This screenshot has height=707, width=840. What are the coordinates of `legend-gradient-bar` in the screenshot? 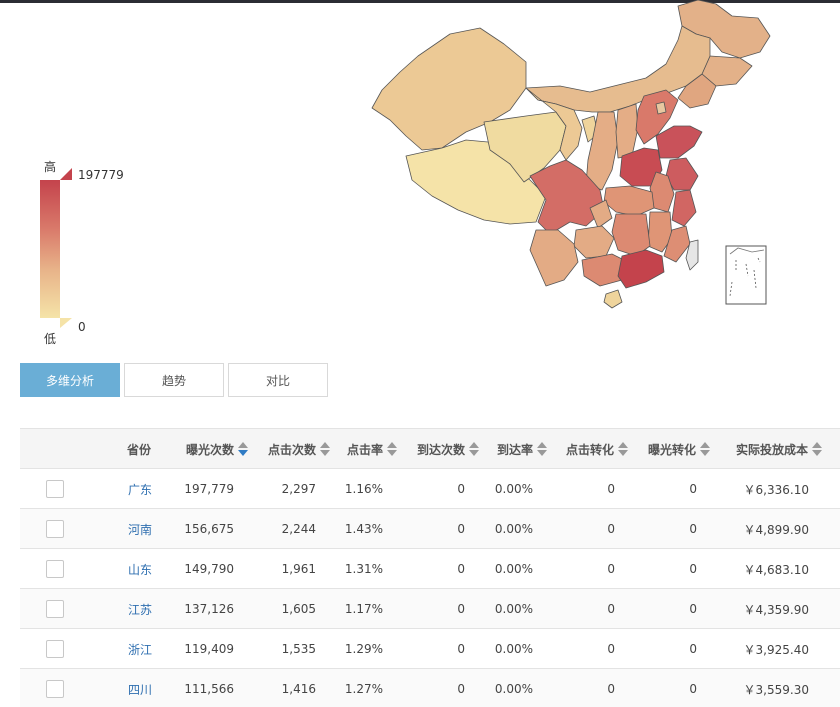 It's located at (50, 249).